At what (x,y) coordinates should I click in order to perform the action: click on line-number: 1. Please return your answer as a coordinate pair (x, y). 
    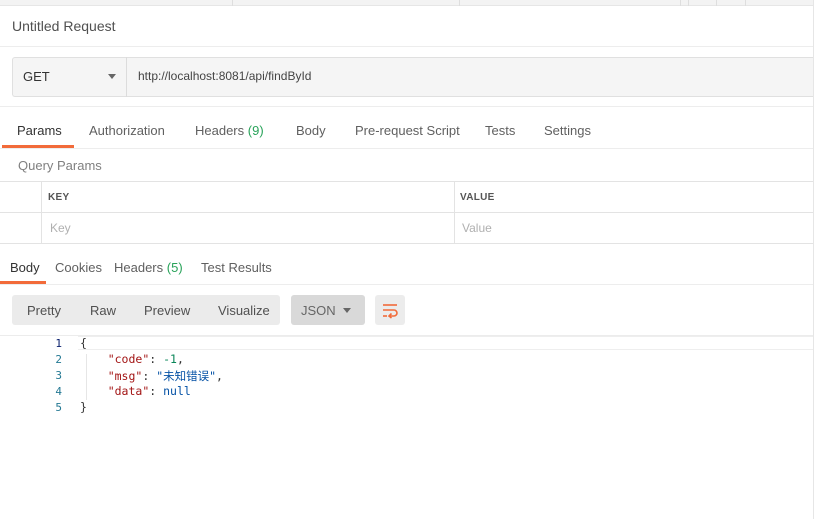
    Looking at the image, I should click on (58, 343).